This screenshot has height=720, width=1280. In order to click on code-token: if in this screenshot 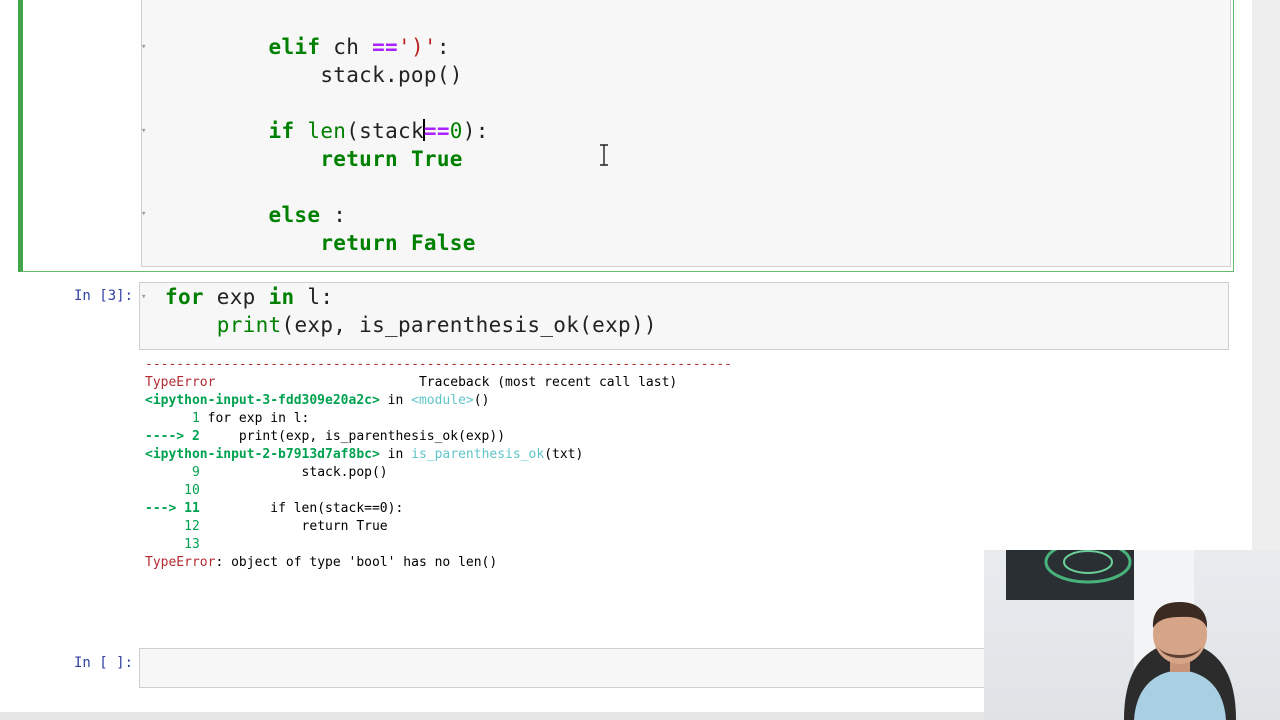, I will do `click(281, 131)`.